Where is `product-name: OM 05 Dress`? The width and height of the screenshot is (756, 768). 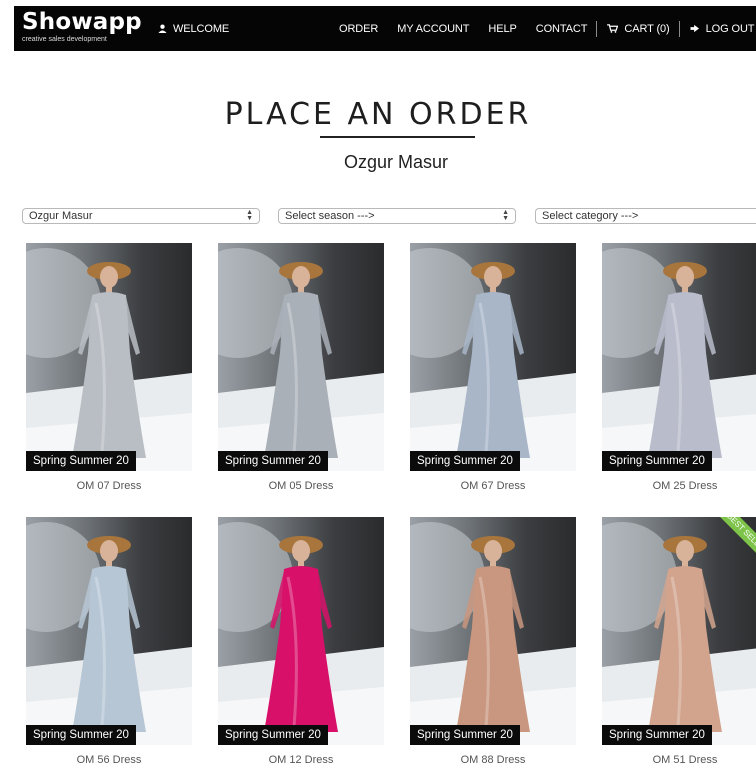
product-name: OM 05 Dress is located at coordinates (301, 486).